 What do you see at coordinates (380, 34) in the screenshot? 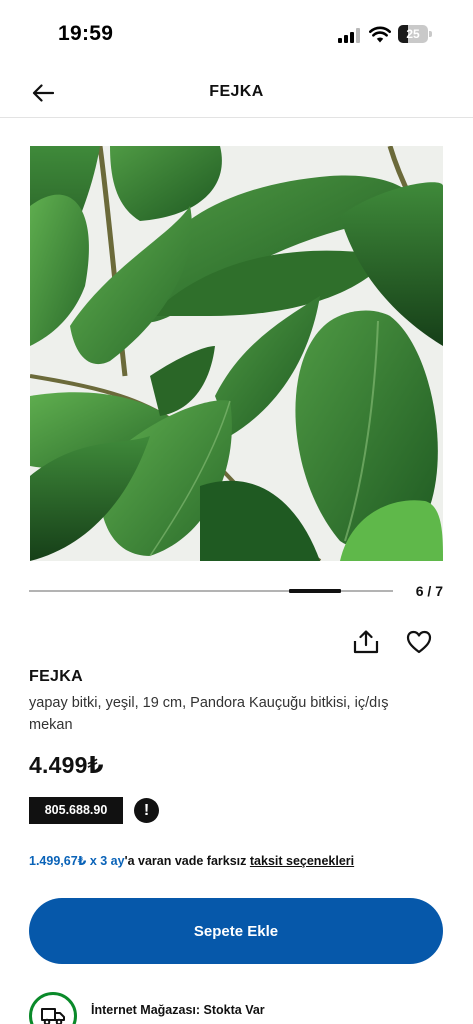
I see `wifi-icon` at bounding box center [380, 34].